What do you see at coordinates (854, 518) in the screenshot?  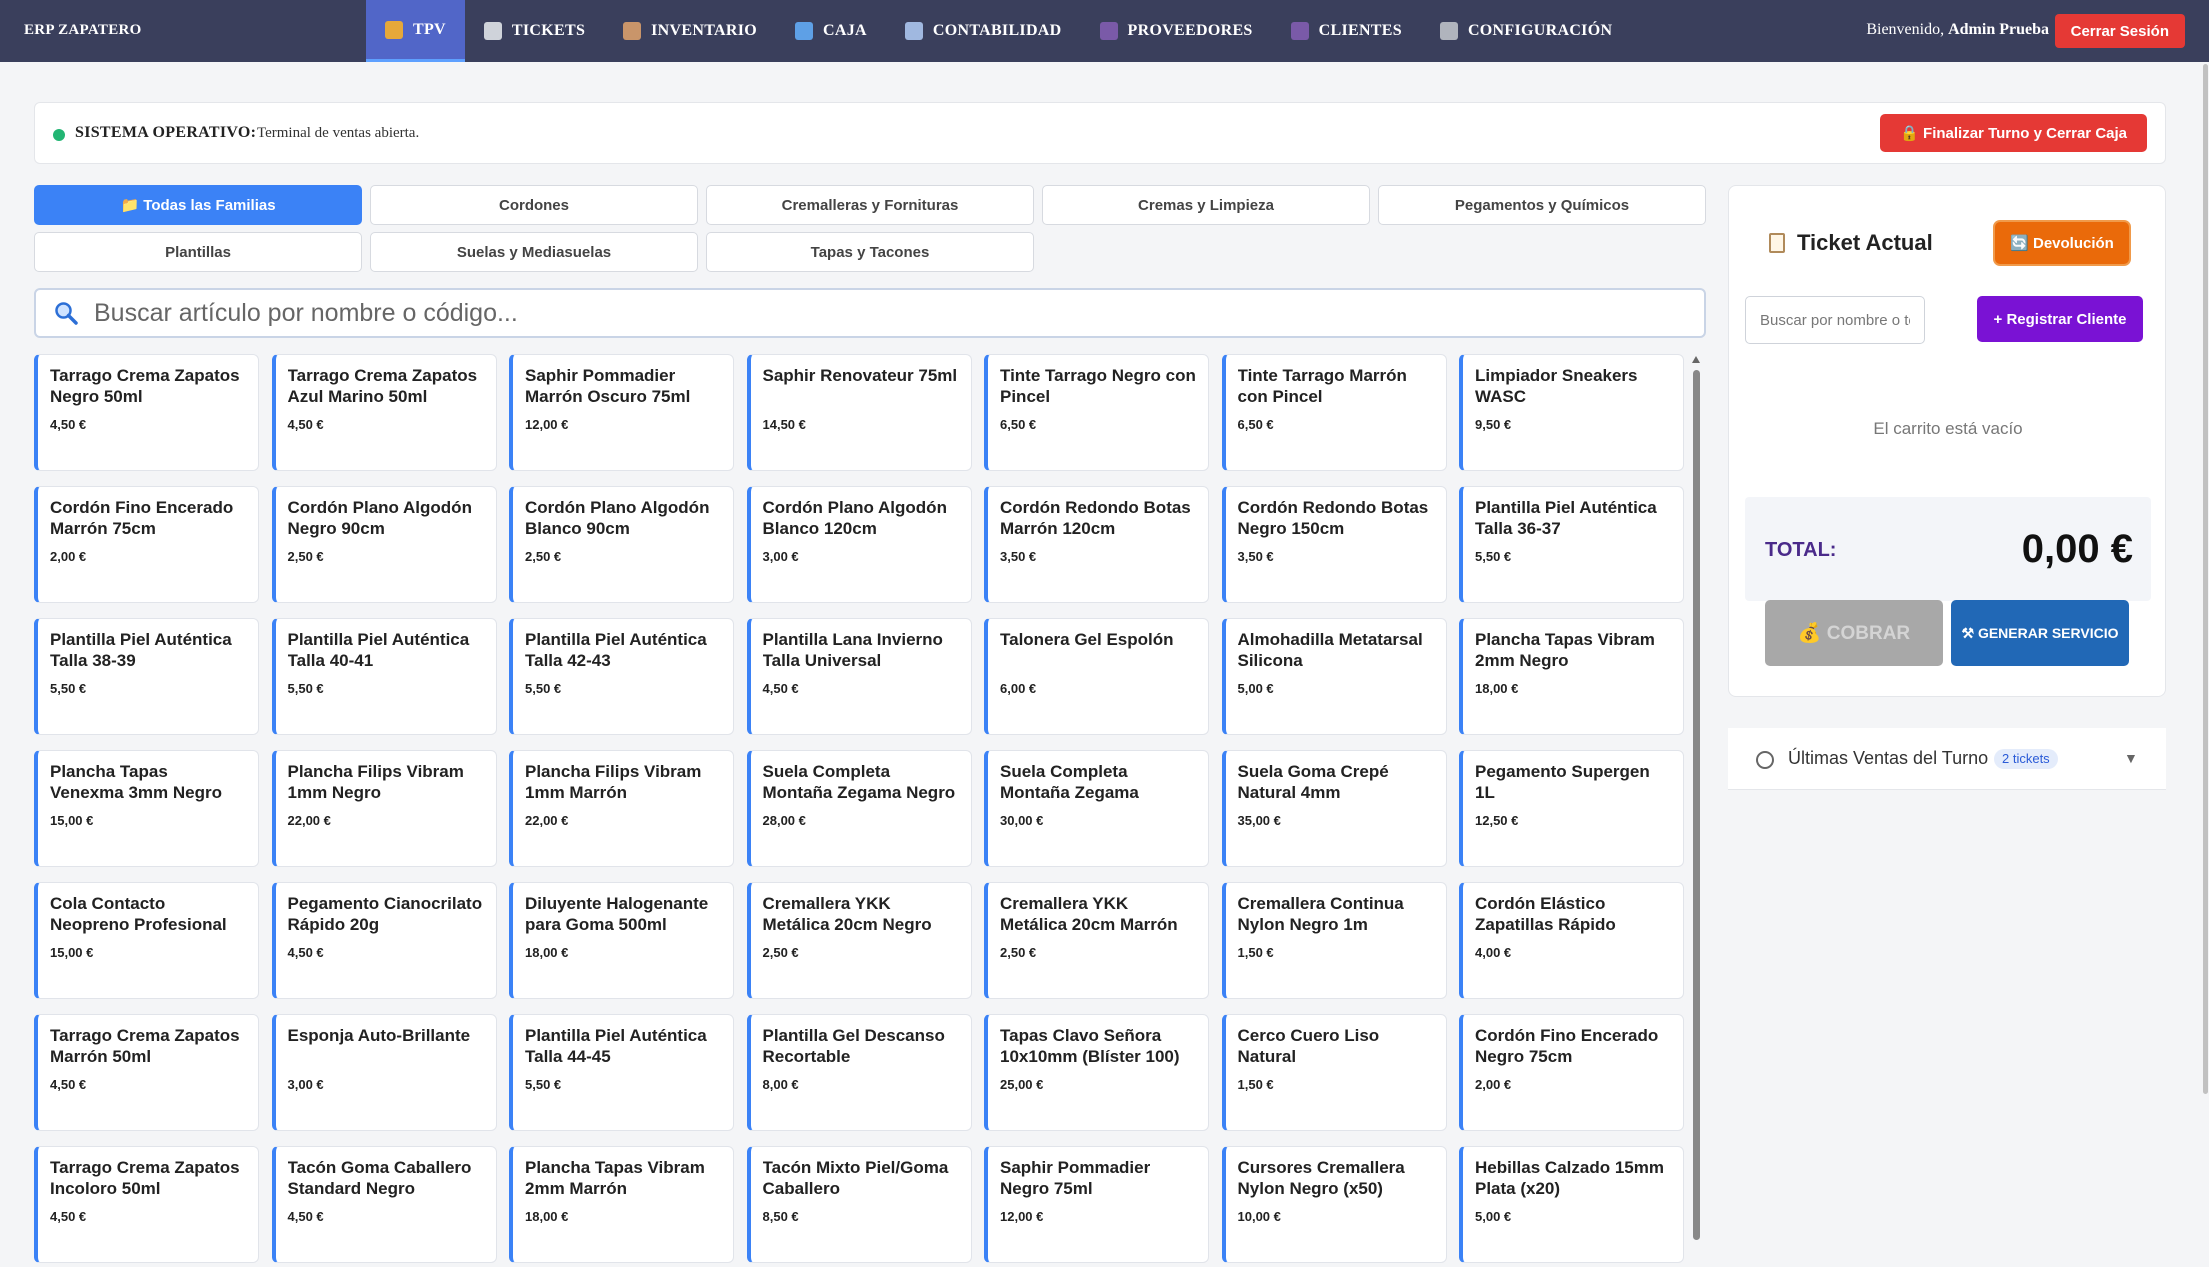 I see `product-name: Cordón Plano Algodón Blanco 120cm` at bounding box center [854, 518].